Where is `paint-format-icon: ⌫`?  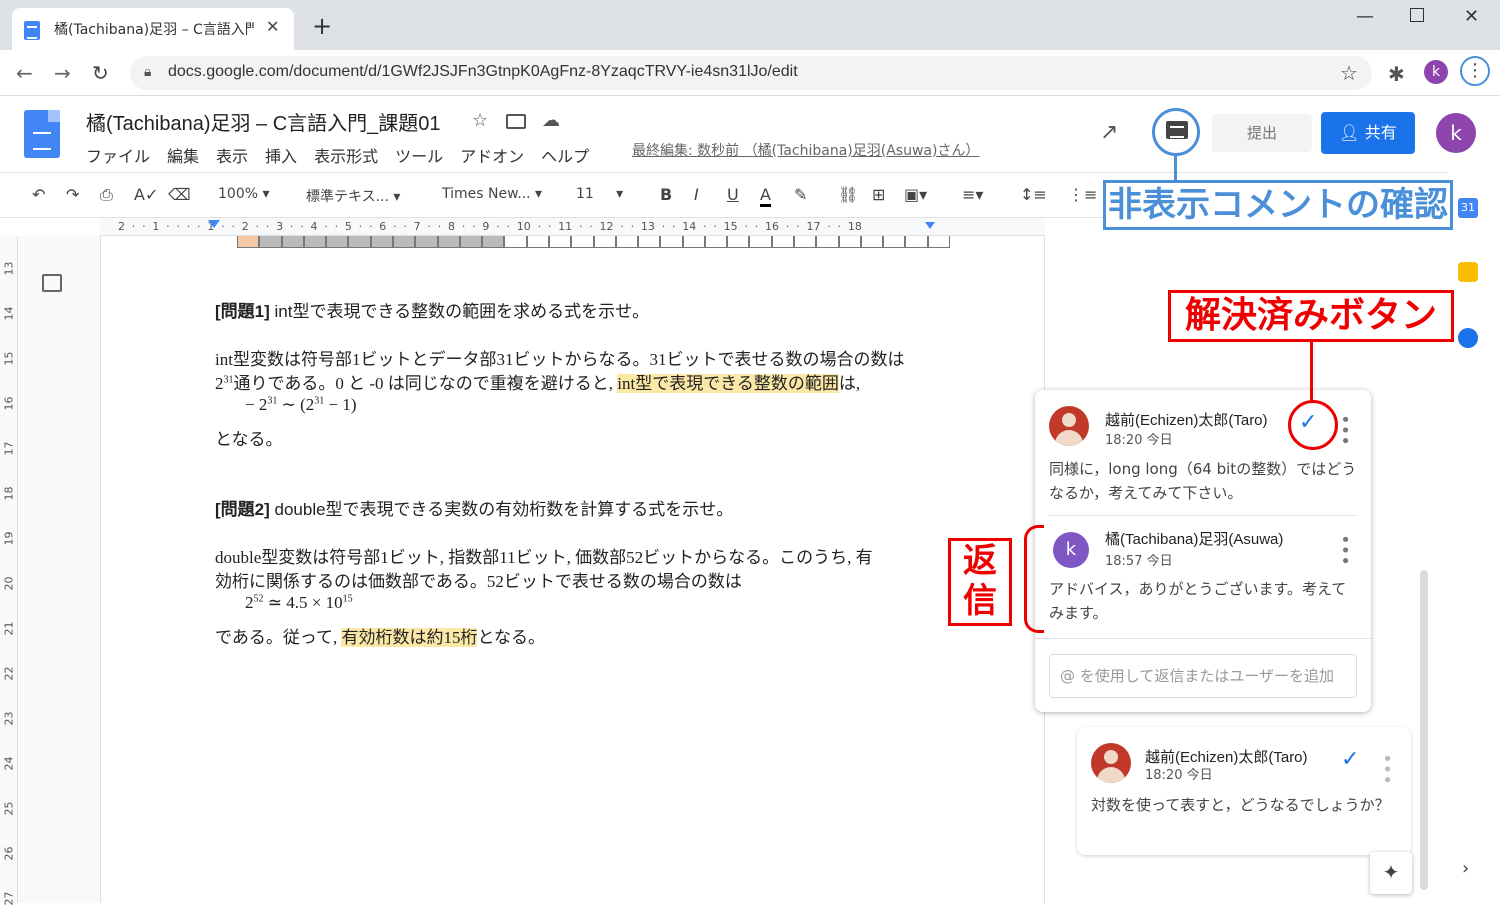
paint-format-icon: ⌫ is located at coordinates (179, 194).